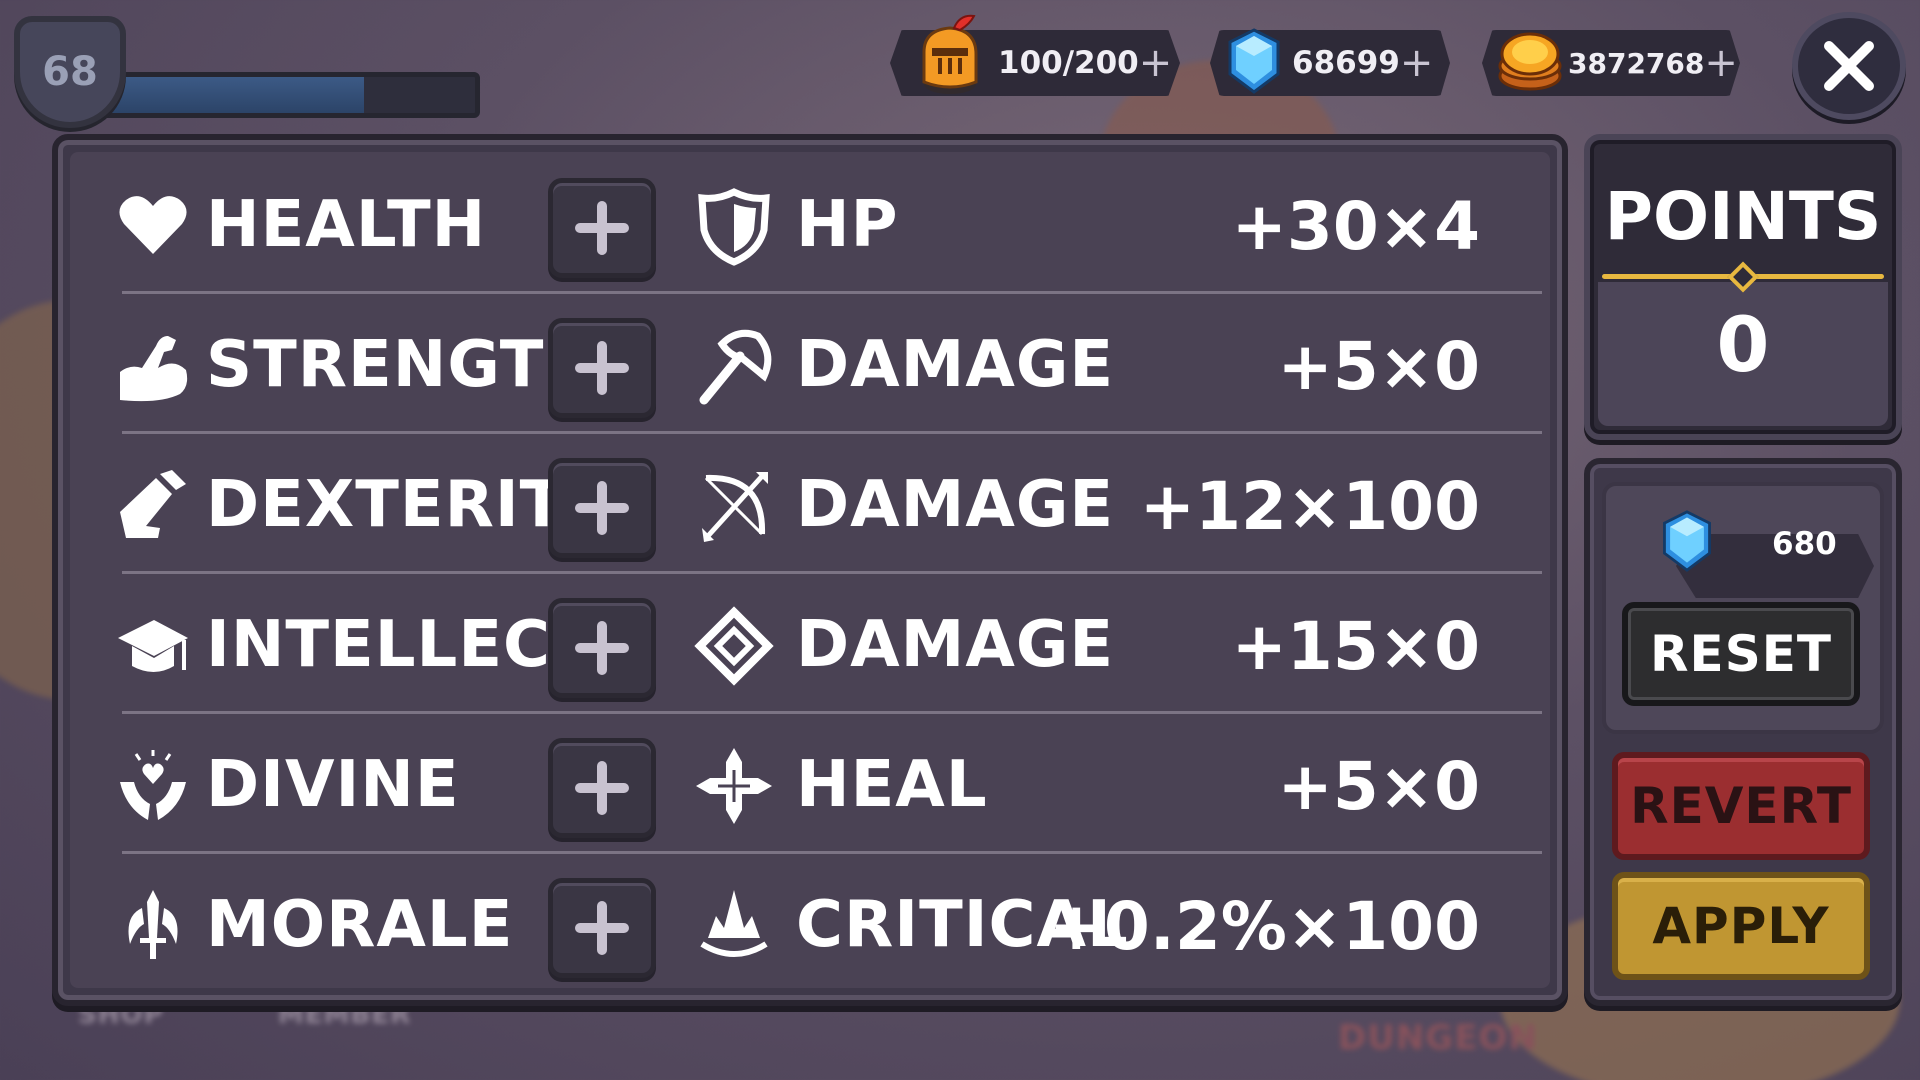 Image resolution: width=1920 pixels, height=1080 pixels. Describe the element at coordinates (892, 785) in the screenshot. I see `effect-name: HEAL` at that location.